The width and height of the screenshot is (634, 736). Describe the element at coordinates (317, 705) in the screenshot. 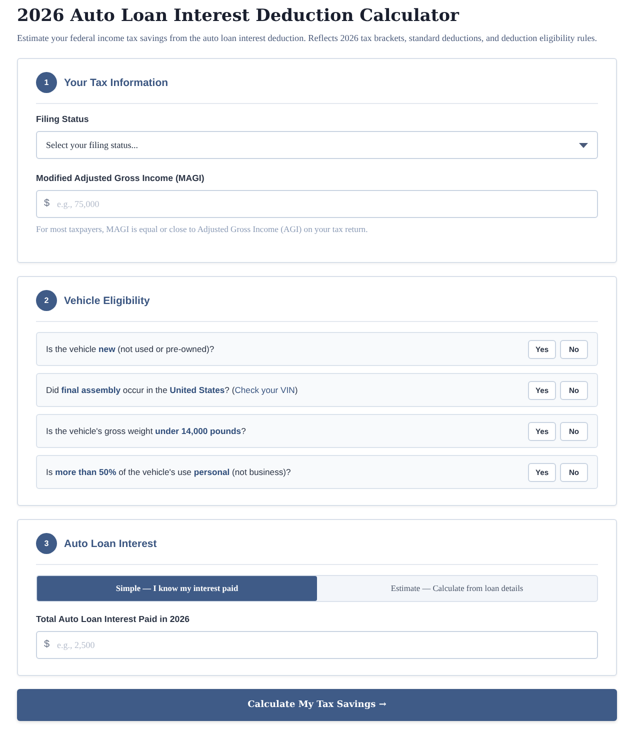

I see `calculate-button: Calculate My Tax Savings →` at that location.